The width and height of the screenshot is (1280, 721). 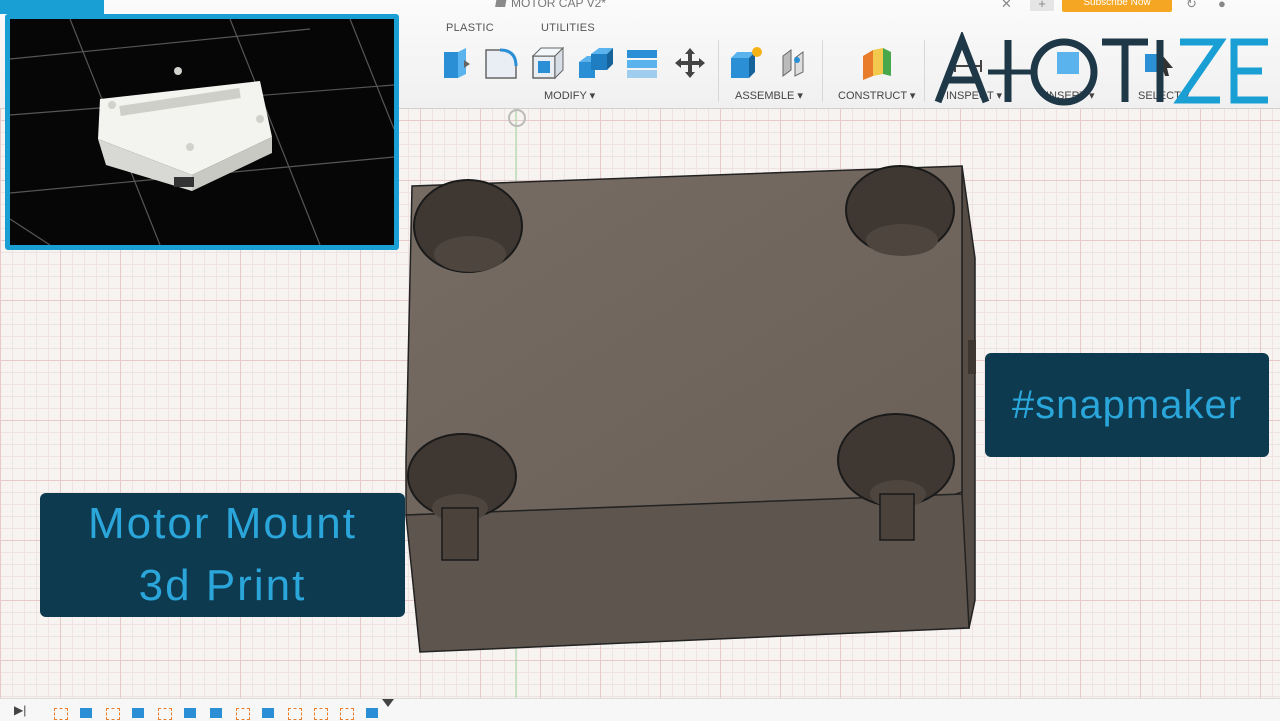 What do you see at coordinates (1042, 5) in the screenshot?
I see `add-tab-icon: +` at bounding box center [1042, 5].